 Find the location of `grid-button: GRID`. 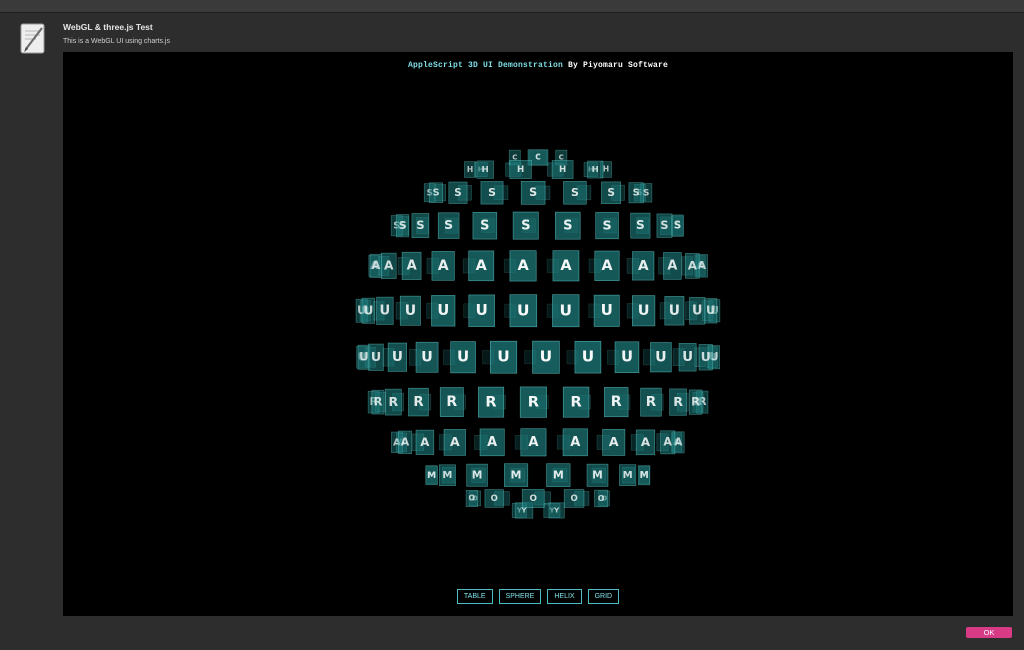

grid-button: GRID is located at coordinates (603, 596).